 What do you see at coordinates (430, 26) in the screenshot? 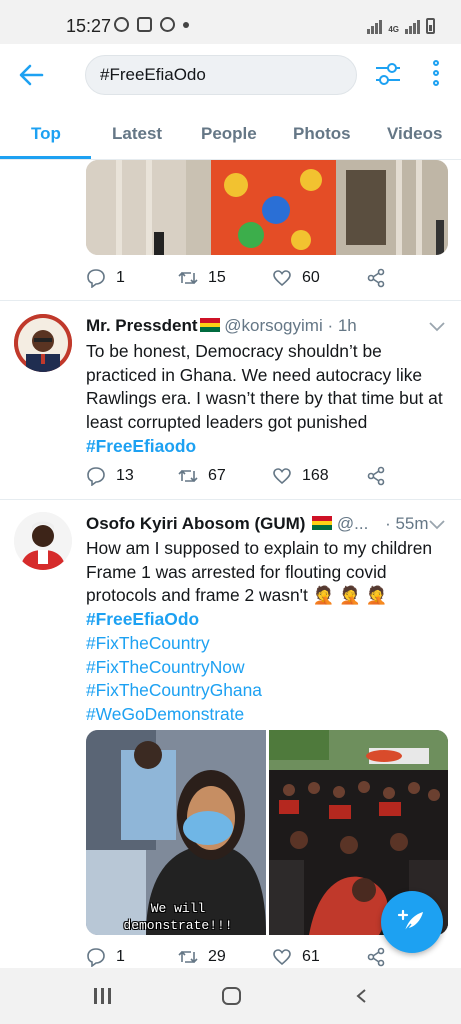
I see `battery-icon` at bounding box center [430, 26].